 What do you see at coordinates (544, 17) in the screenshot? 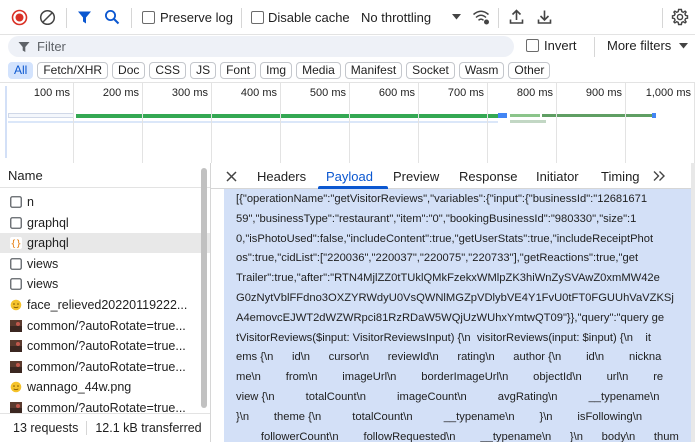
I see `export-har-icon` at bounding box center [544, 17].